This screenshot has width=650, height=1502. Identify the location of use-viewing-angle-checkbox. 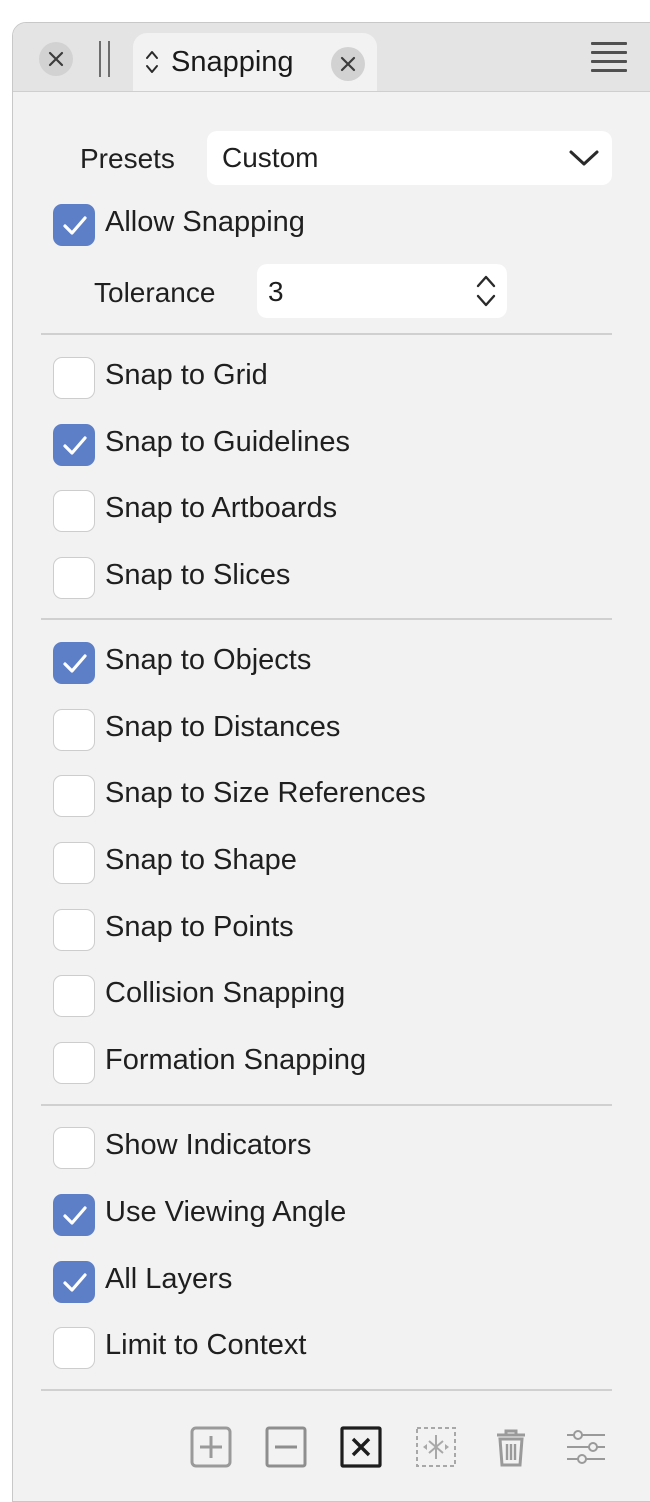
(74, 1215).